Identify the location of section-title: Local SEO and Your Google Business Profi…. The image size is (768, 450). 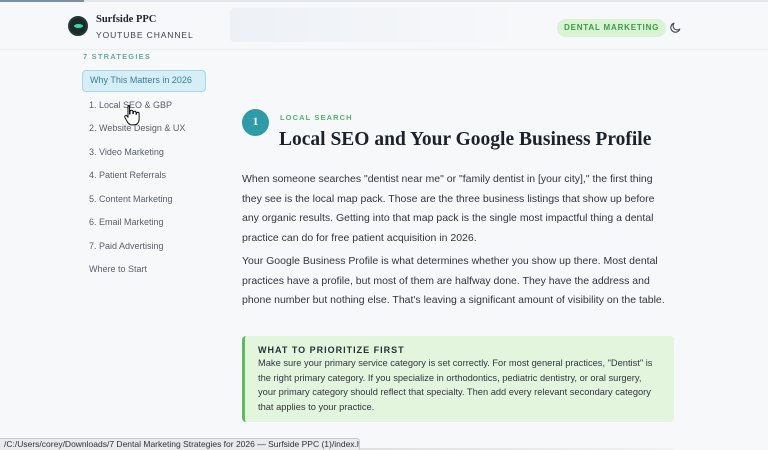
(465, 139).